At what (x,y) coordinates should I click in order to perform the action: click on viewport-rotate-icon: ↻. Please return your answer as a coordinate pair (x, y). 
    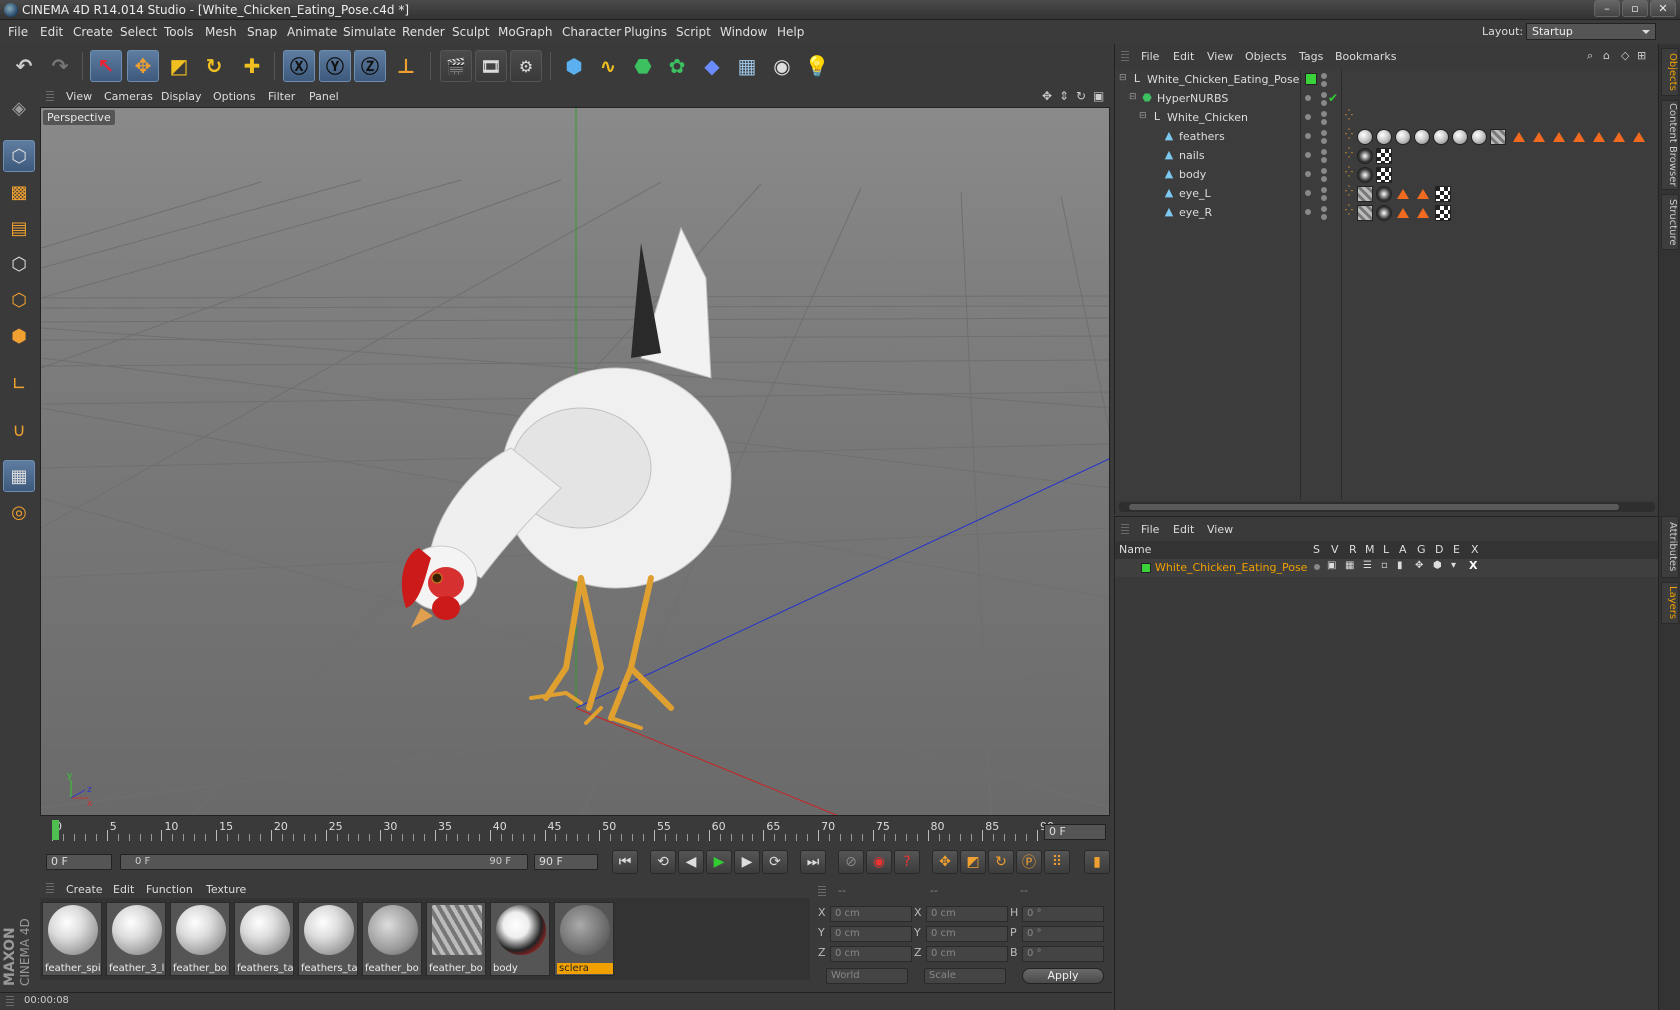
    Looking at the image, I should click on (1081, 96).